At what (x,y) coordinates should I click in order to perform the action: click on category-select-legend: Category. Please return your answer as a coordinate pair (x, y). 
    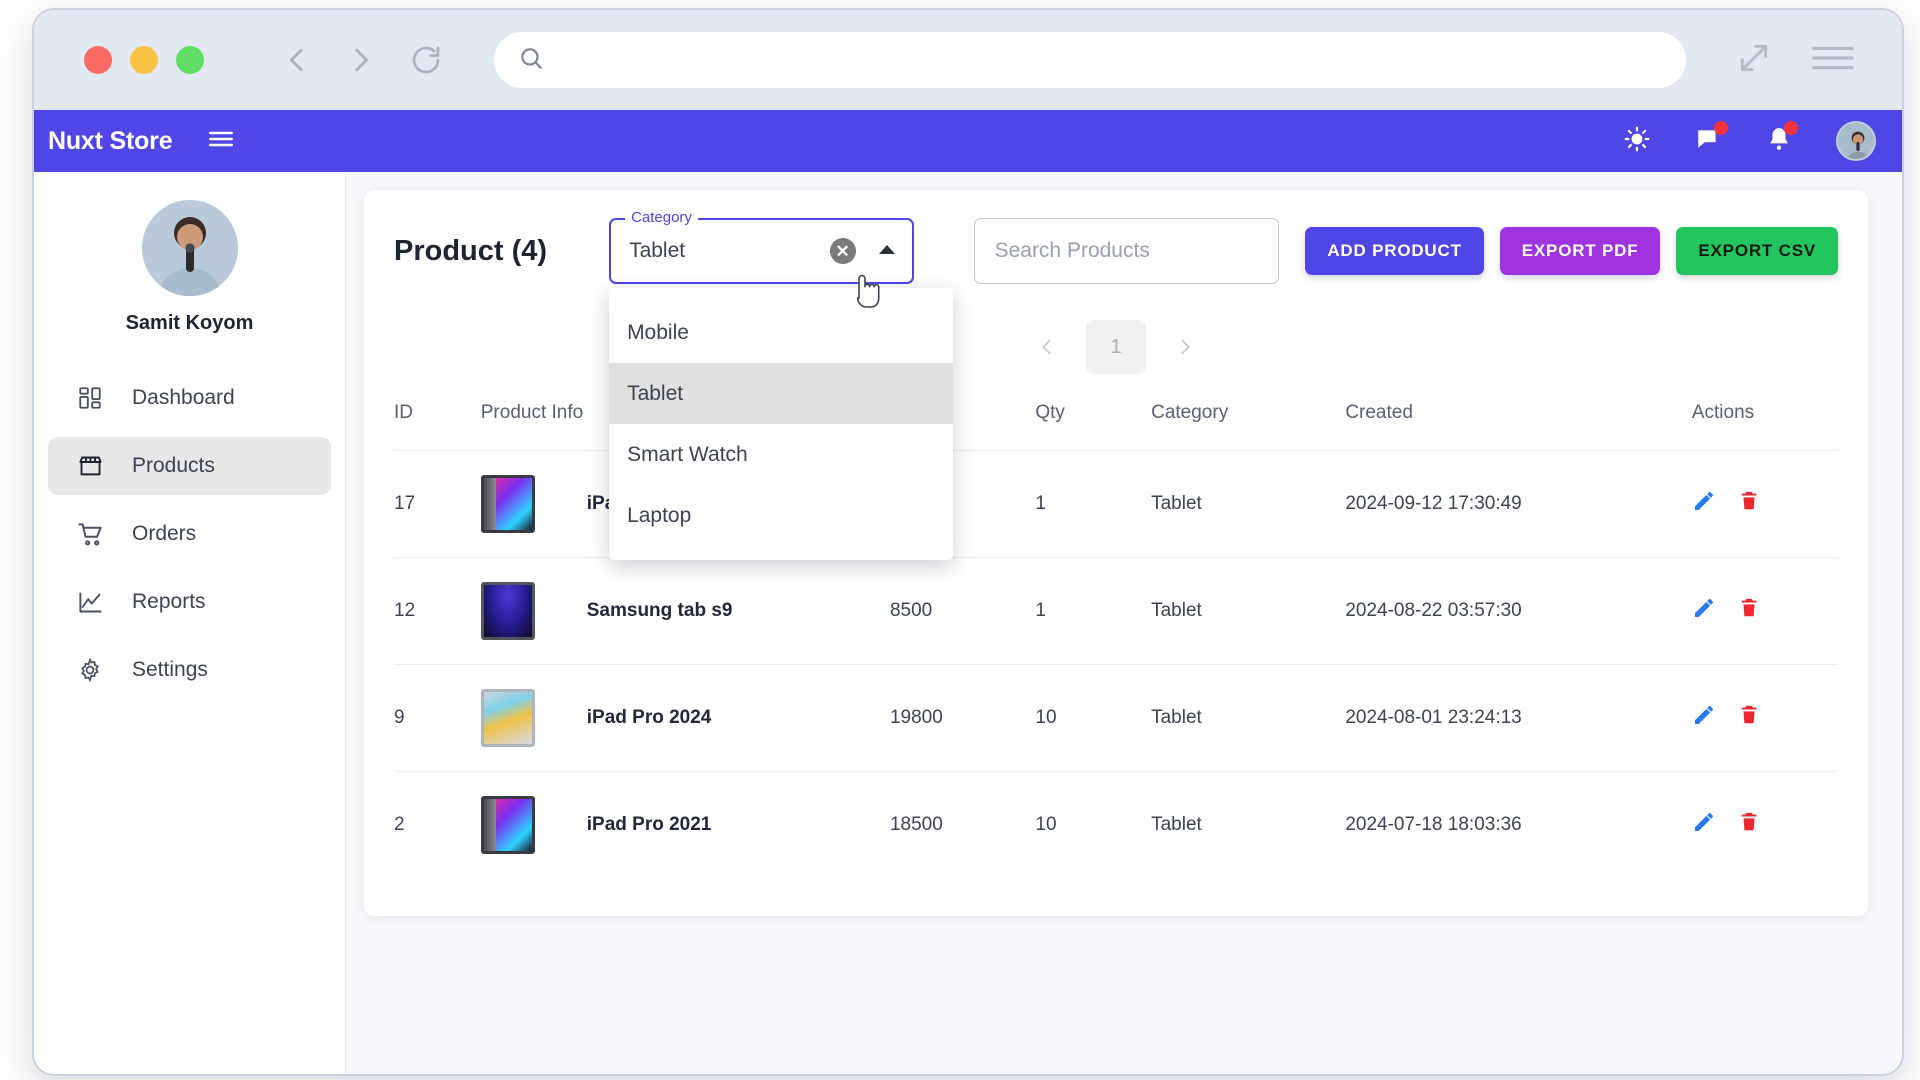
    Looking at the image, I should click on (661, 217).